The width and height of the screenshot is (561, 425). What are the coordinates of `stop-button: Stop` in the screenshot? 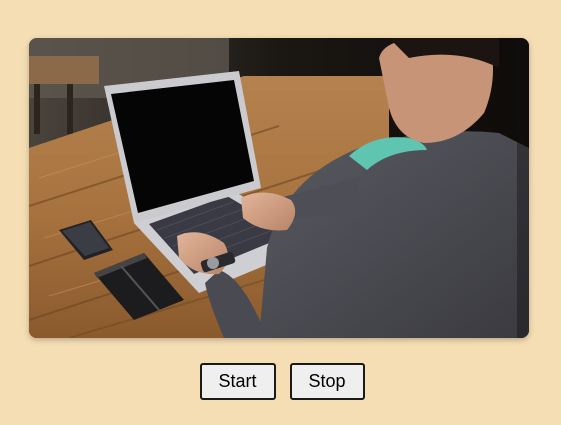 It's located at (327, 381).